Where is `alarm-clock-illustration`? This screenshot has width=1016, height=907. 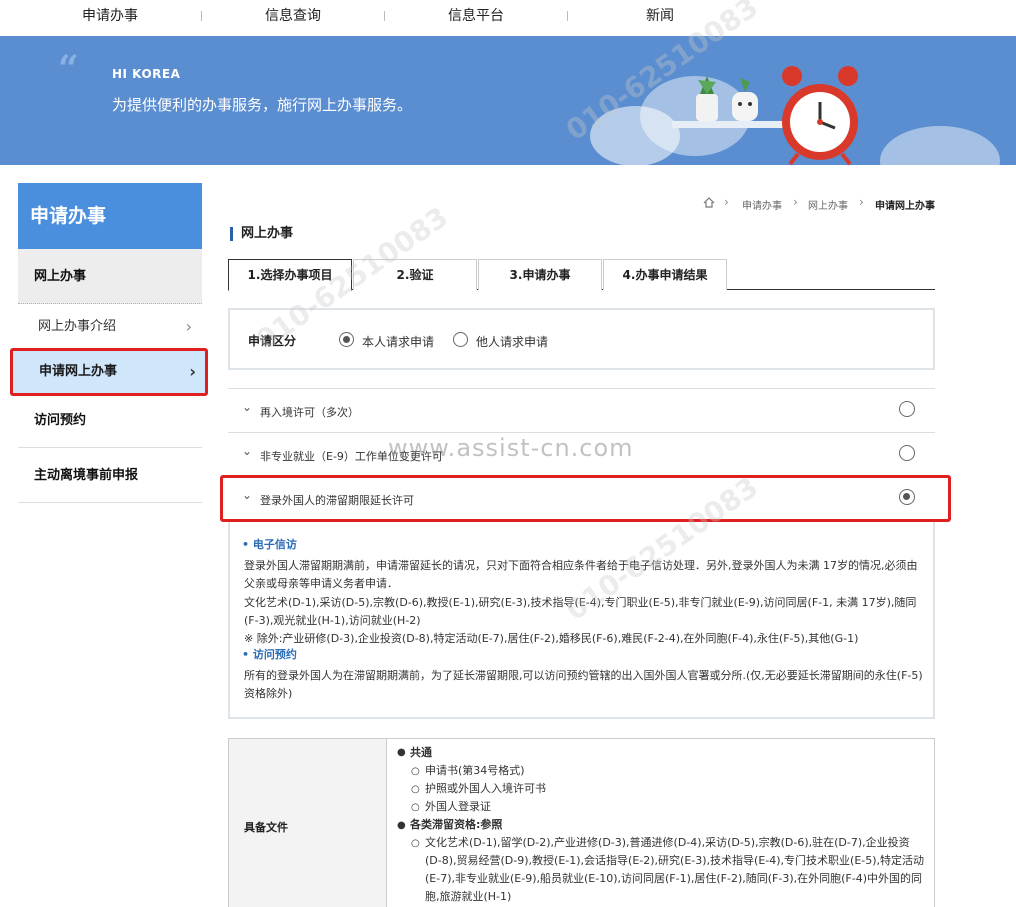 alarm-clock-illustration is located at coordinates (765, 115).